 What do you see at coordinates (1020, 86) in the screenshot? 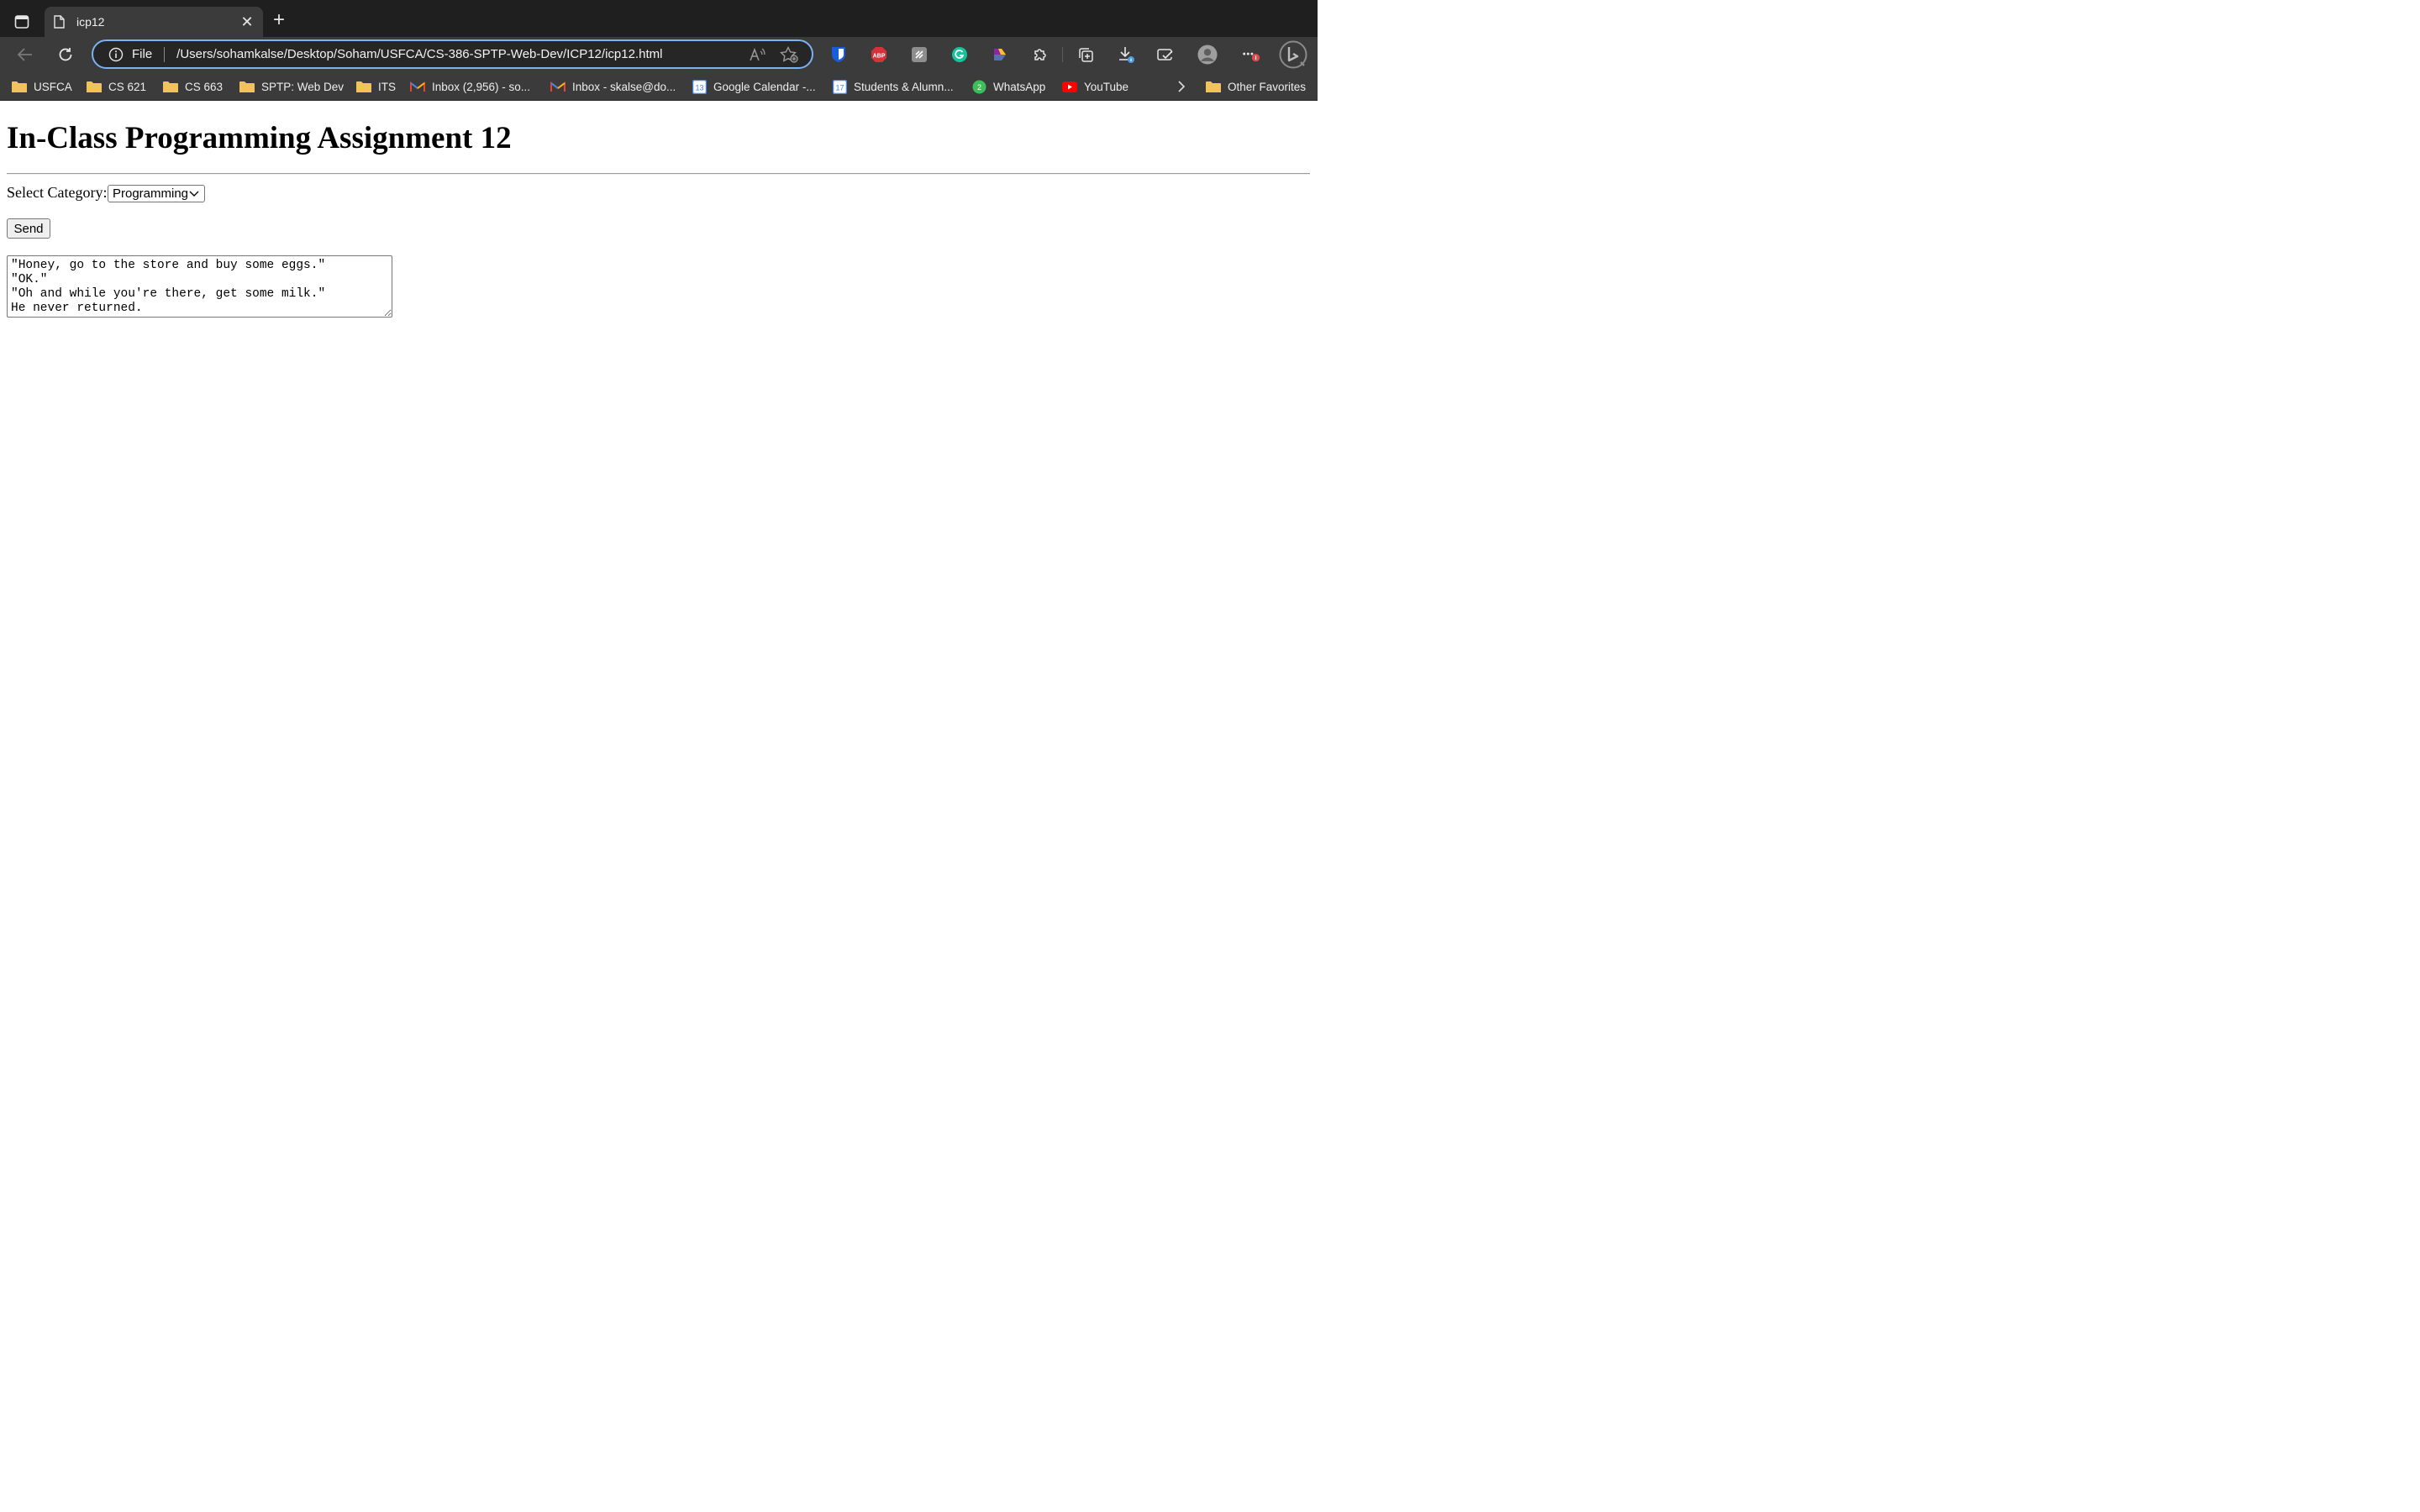
I see `bookmark-label: WhatsApp` at bounding box center [1020, 86].